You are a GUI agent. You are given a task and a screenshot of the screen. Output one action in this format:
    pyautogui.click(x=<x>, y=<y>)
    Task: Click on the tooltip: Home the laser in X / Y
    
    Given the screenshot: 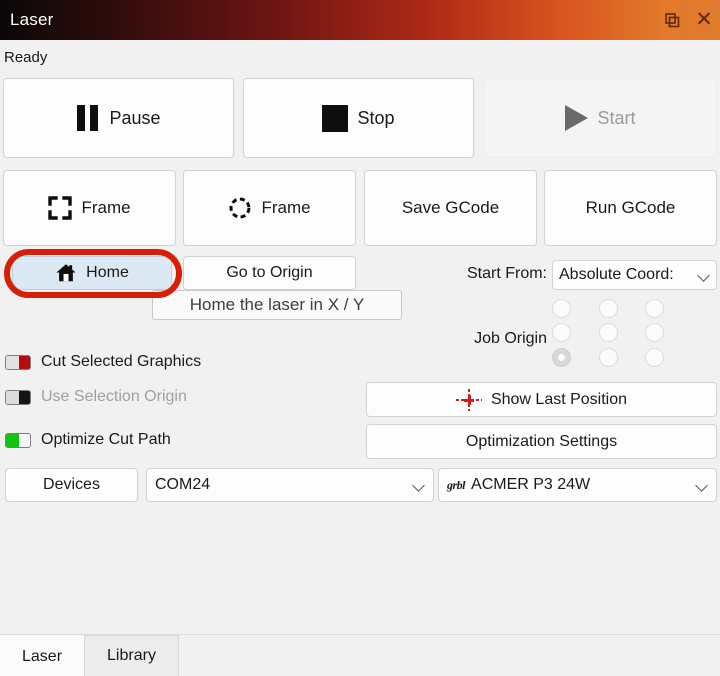 What is the action you would take?
    pyautogui.click(x=277, y=305)
    